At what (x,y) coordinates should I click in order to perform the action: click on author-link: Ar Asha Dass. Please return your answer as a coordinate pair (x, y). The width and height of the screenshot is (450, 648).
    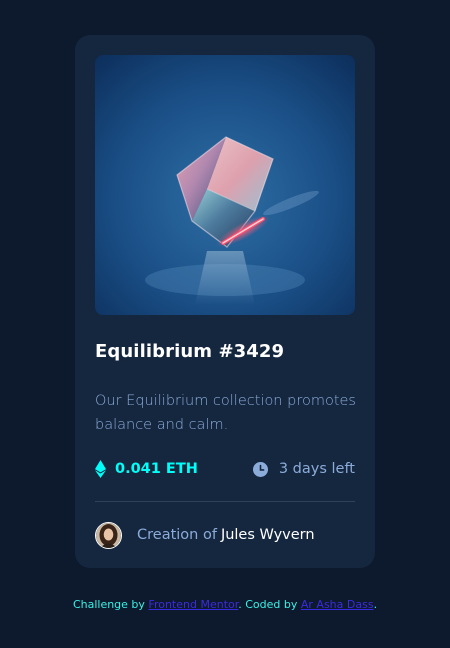
    Looking at the image, I should click on (337, 604).